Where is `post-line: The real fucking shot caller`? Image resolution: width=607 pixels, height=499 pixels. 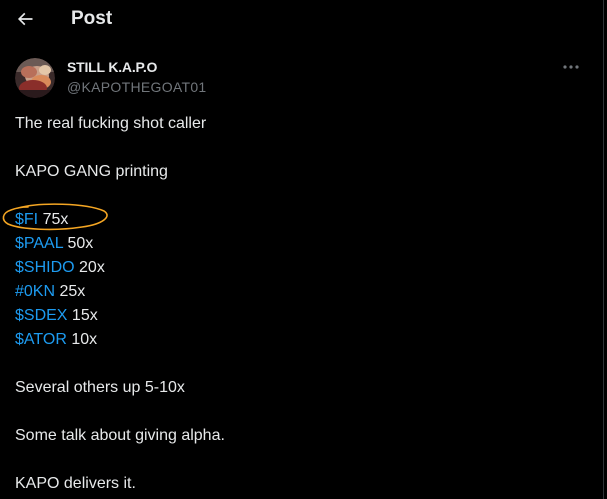 post-line: The real fucking shot caller is located at coordinates (111, 123).